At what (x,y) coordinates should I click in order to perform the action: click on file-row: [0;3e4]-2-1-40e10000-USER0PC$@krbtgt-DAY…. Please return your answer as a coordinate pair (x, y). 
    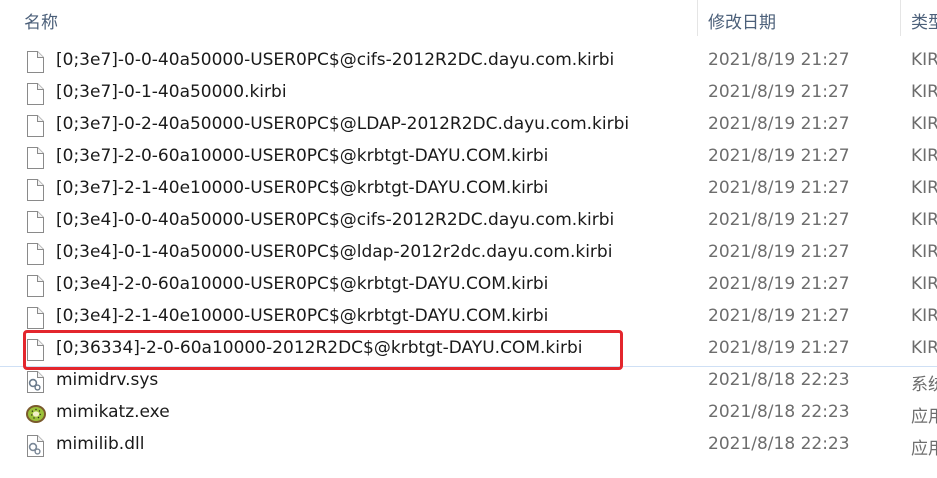
    Looking at the image, I should click on (468, 318).